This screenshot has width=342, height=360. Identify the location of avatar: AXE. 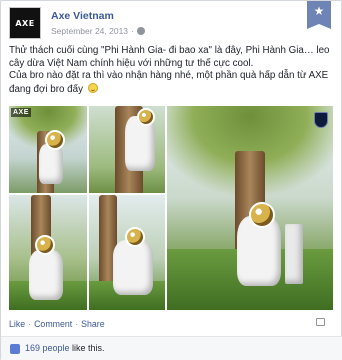
(25, 23).